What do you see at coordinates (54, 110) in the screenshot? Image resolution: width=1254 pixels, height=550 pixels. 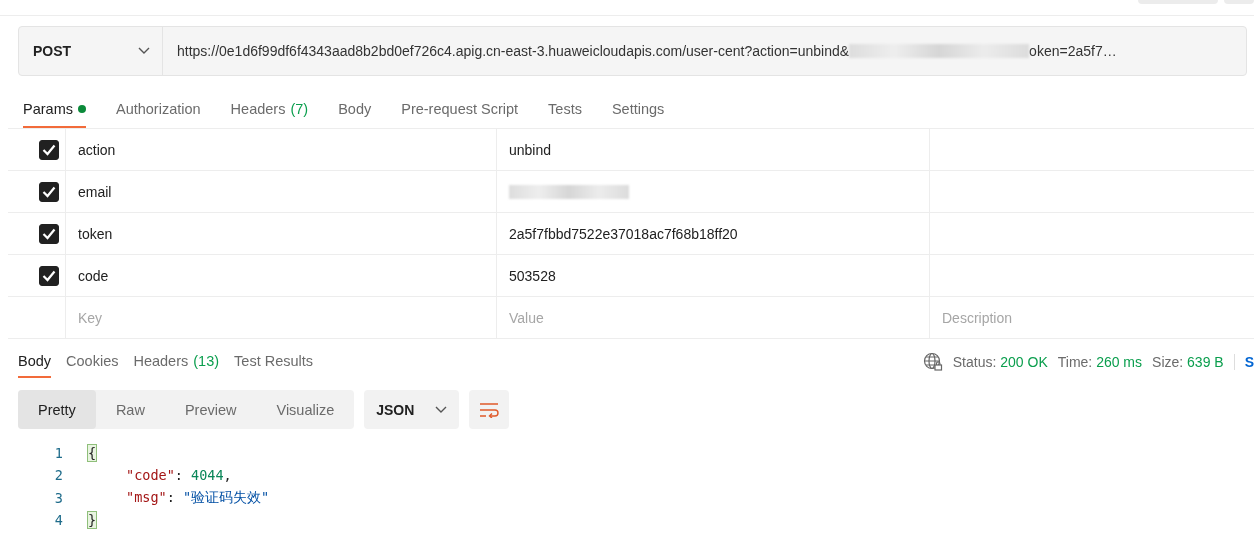 I see `request-tab: Params` at bounding box center [54, 110].